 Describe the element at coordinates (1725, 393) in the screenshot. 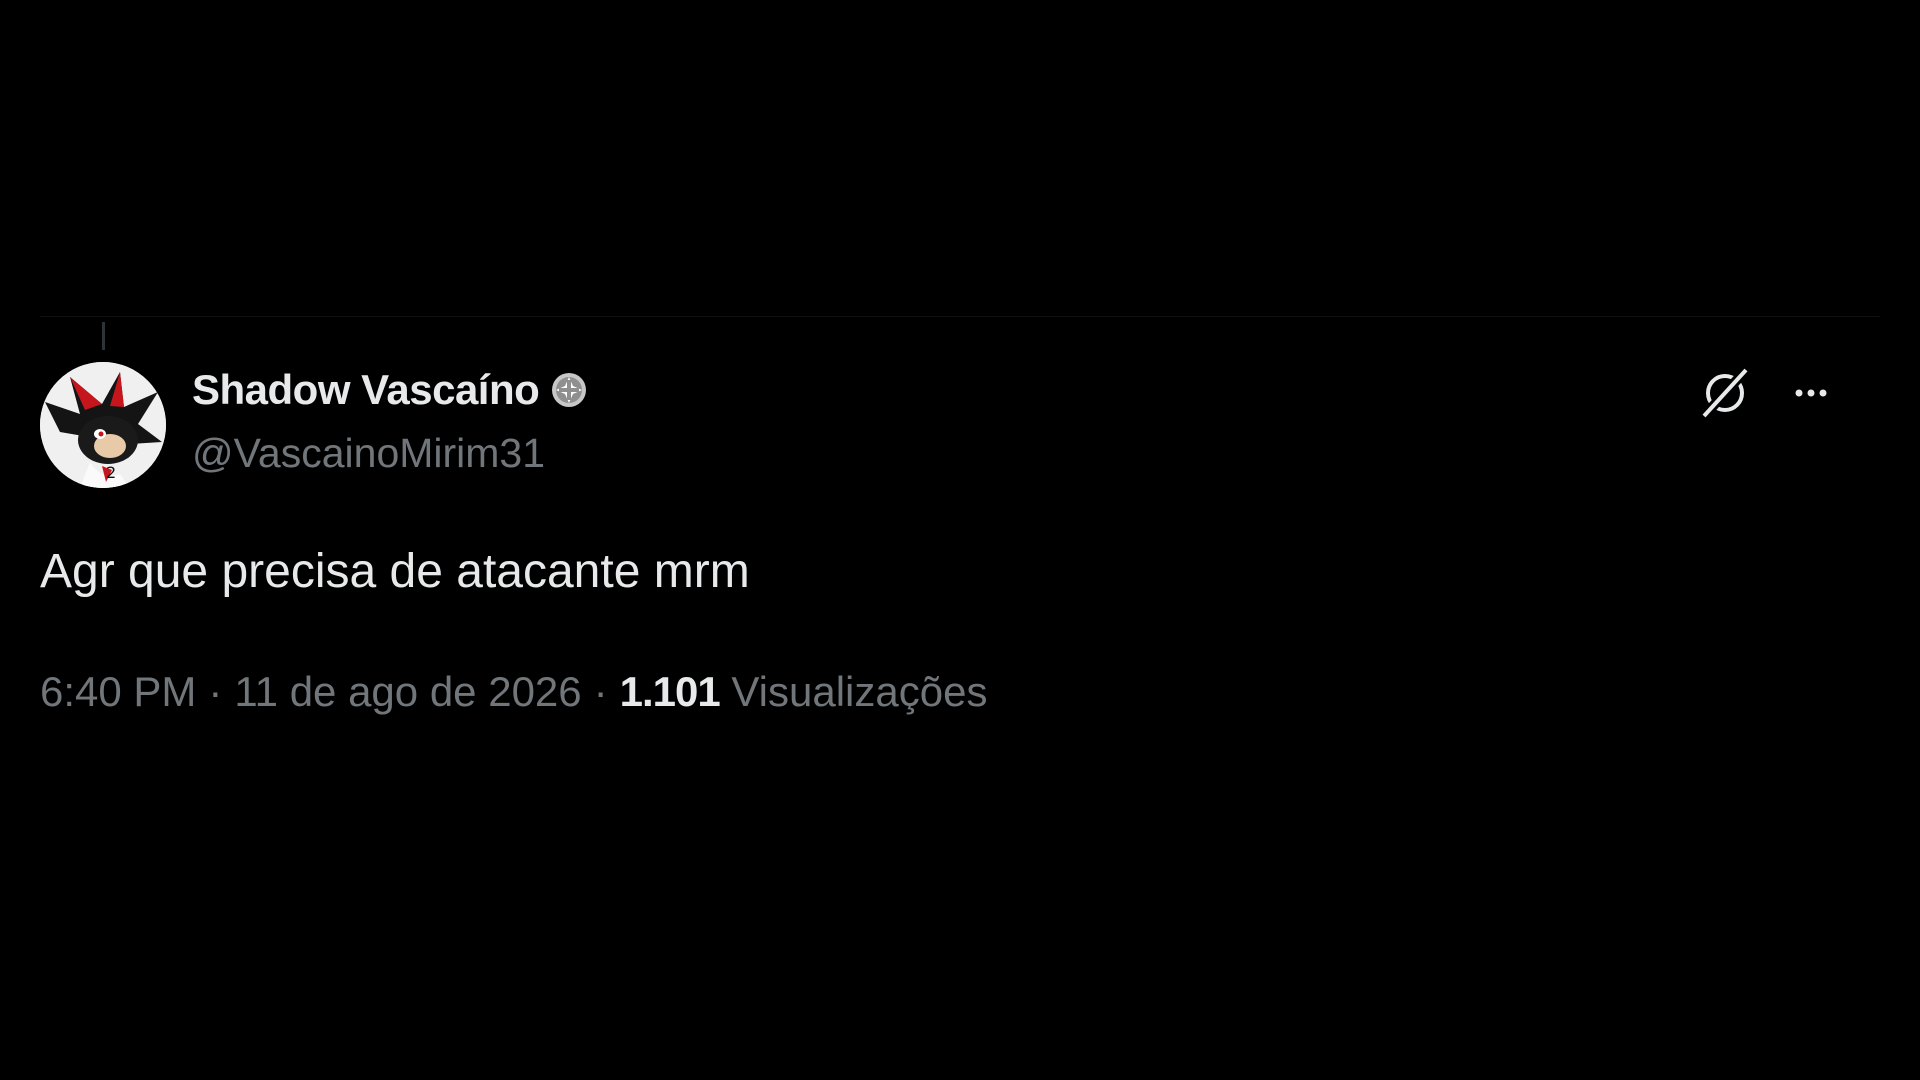

I see `grok-icon` at that location.